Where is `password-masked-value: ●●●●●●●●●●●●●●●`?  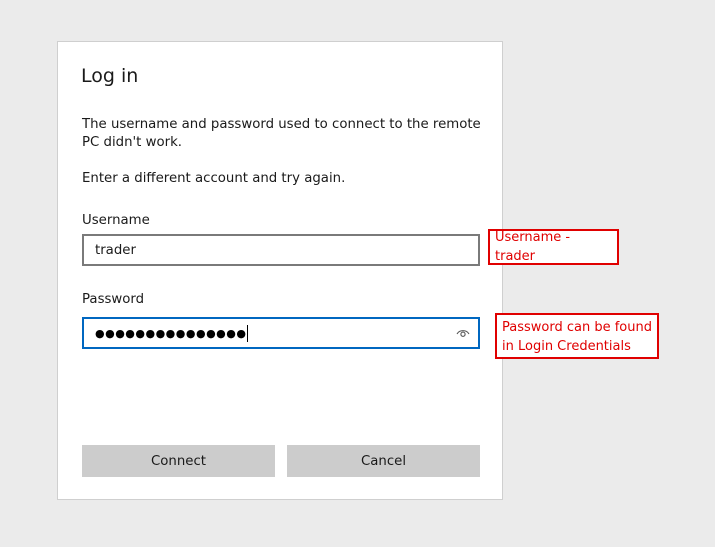 password-masked-value: ●●●●●●●●●●●●●●● is located at coordinates (171, 333).